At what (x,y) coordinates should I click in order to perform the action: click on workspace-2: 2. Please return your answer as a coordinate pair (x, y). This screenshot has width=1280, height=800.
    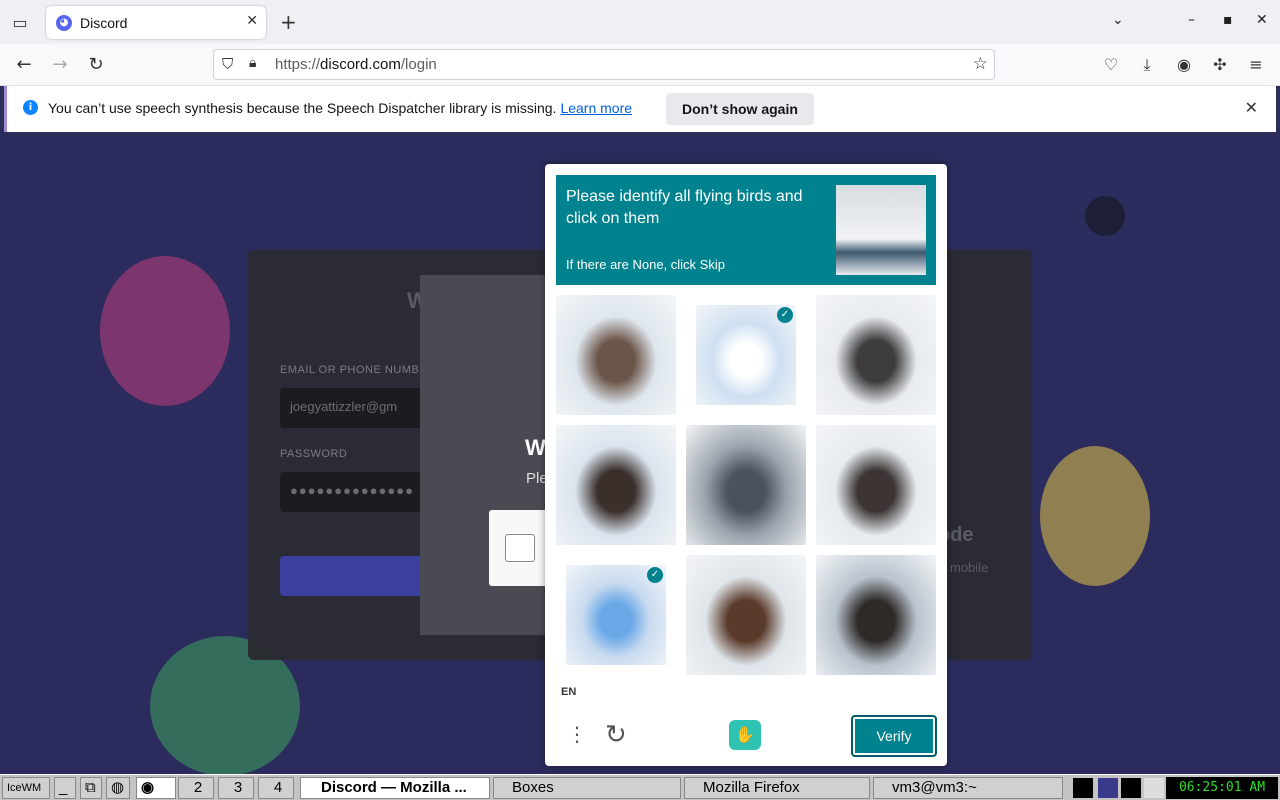
    Looking at the image, I should click on (196, 788).